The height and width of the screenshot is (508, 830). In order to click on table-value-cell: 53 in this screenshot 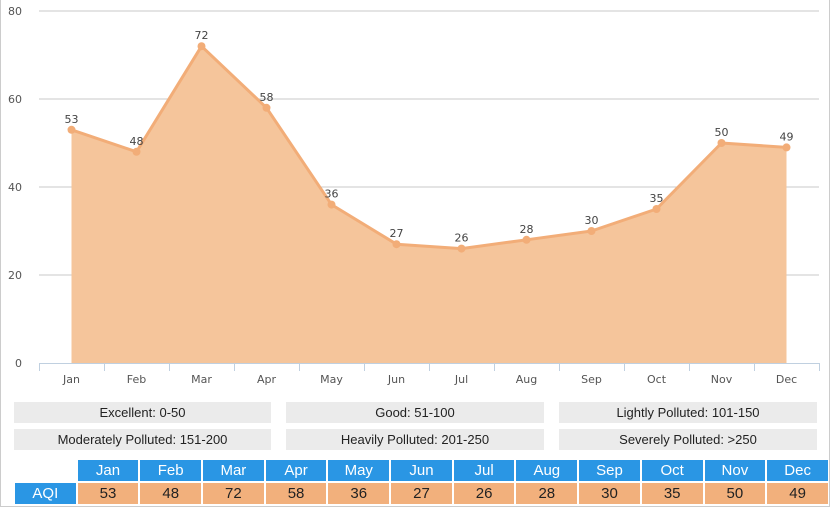, I will do `click(108, 493)`.